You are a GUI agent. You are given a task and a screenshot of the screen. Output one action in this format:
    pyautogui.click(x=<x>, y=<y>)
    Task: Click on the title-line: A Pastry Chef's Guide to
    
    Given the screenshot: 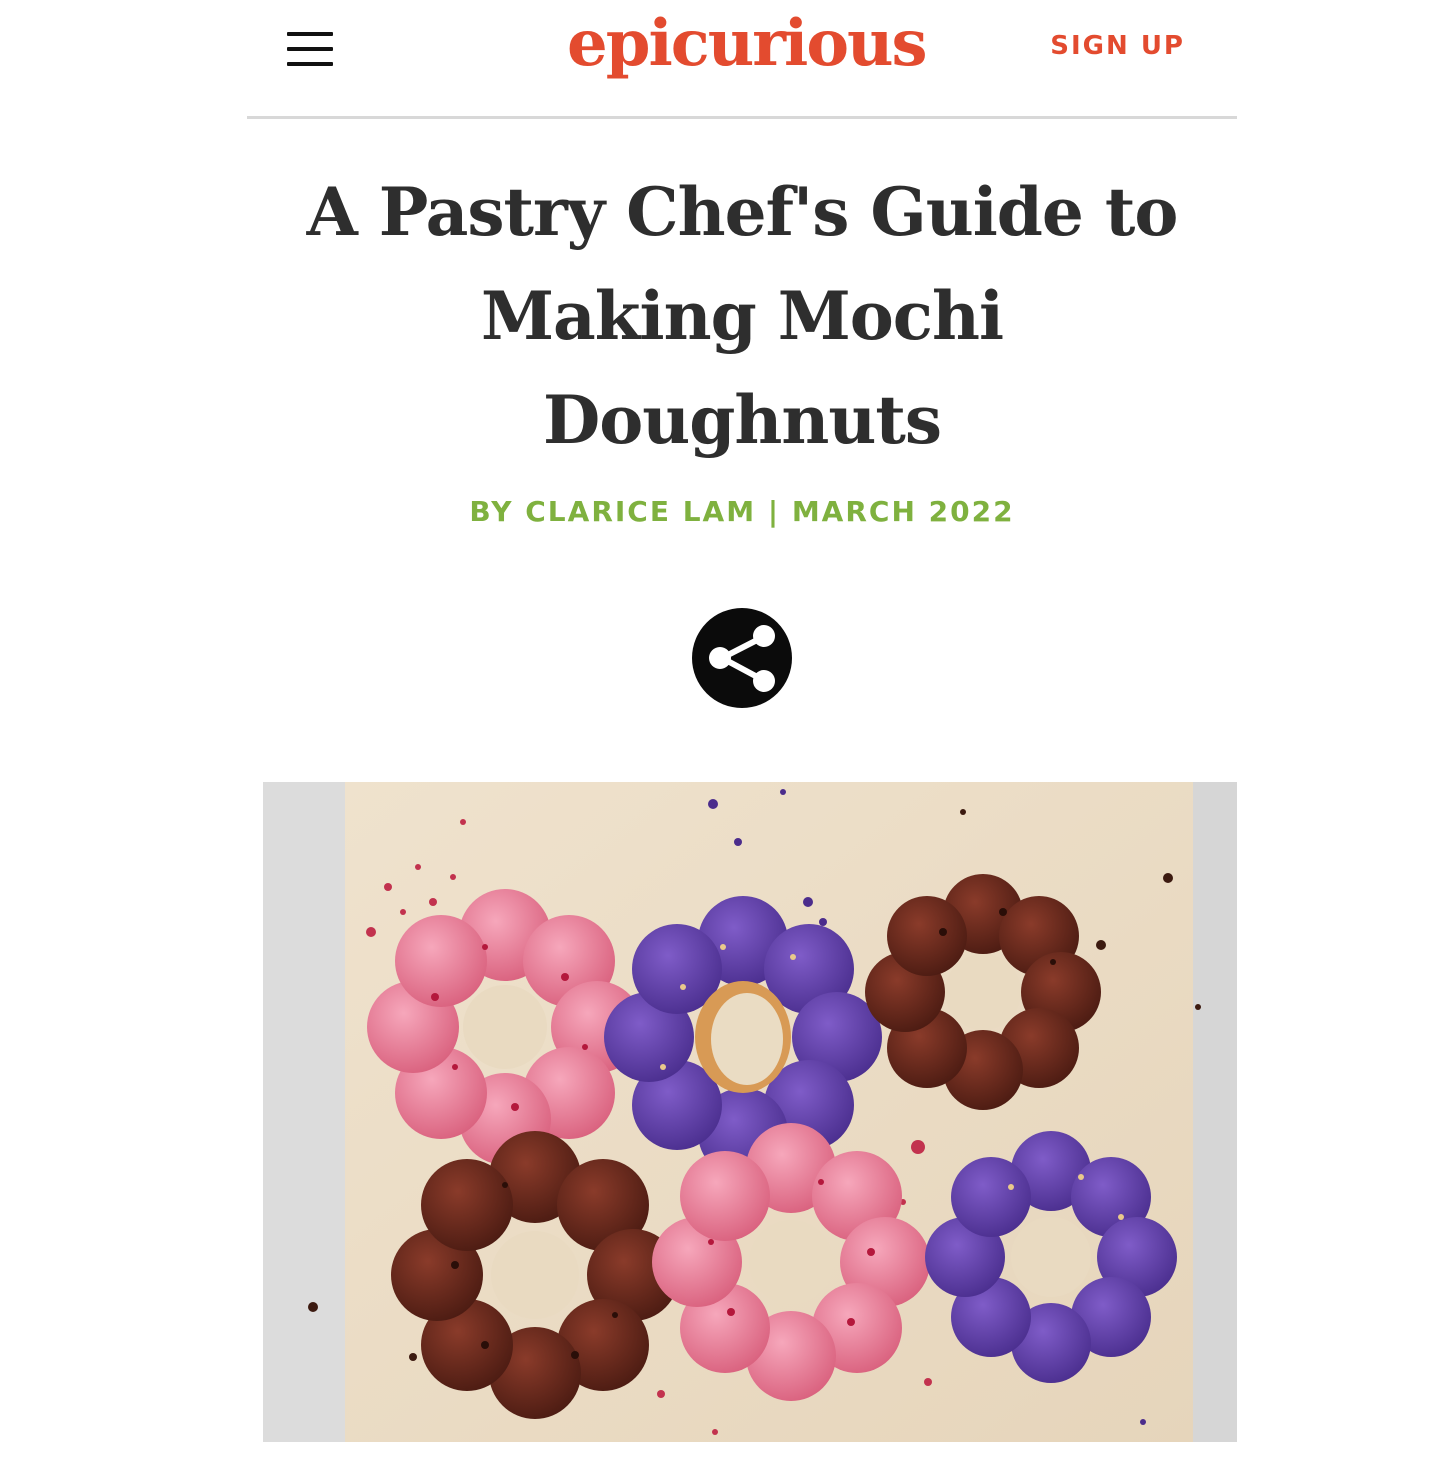 What is the action you would take?
    pyautogui.click(x=742, y=212)
    